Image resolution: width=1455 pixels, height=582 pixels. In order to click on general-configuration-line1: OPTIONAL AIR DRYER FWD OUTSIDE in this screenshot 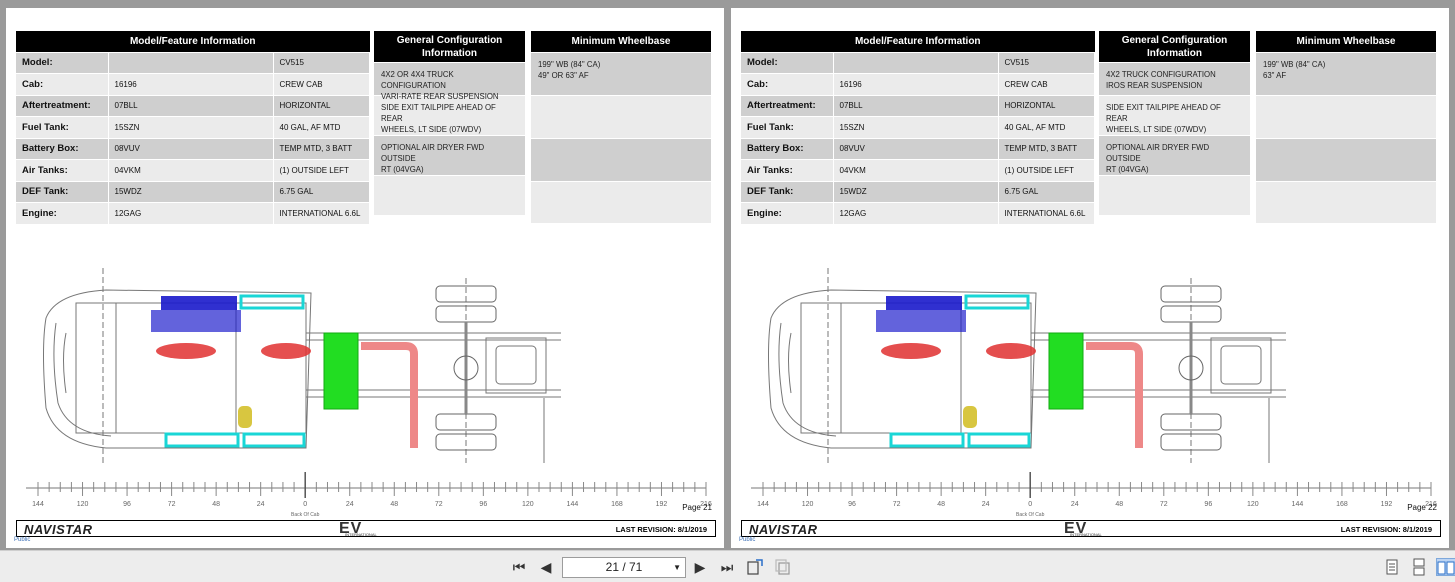, I will do `click(433, 153)`.